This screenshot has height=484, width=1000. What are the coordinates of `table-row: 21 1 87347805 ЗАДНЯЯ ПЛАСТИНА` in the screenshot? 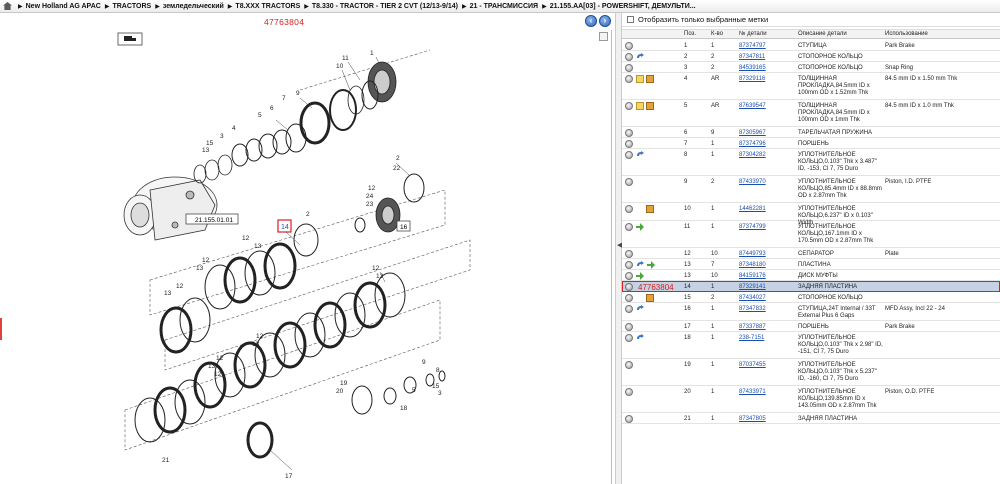 It's located at (811, 418).